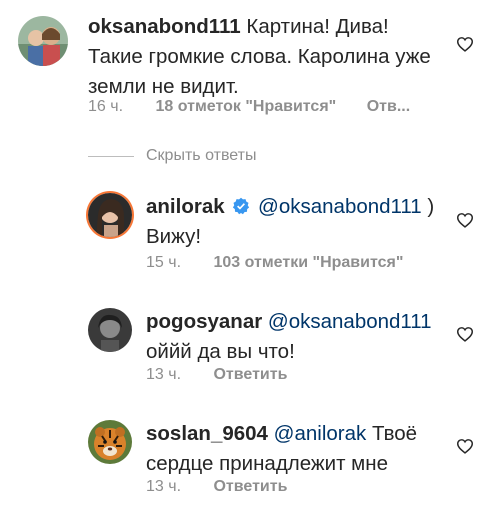  Describe the element at coordinates (185, 206) in the screenshot. I see `comment-username: anilorak` at that location.